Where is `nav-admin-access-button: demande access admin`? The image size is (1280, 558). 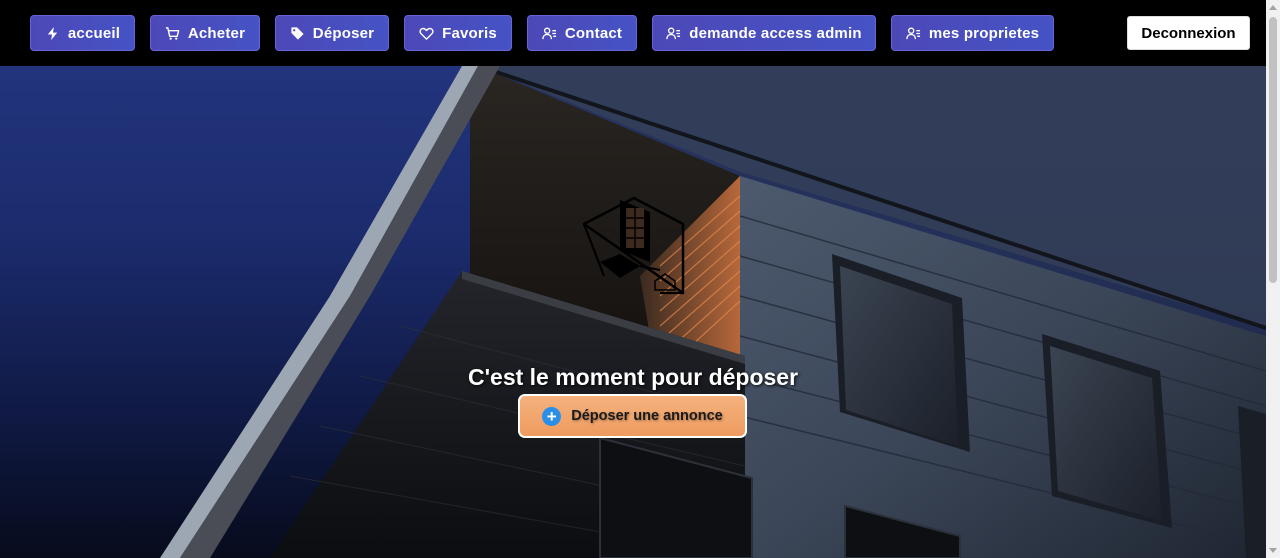 nav-admin-access-button: demande access admin is located at coordinates (764, 33).